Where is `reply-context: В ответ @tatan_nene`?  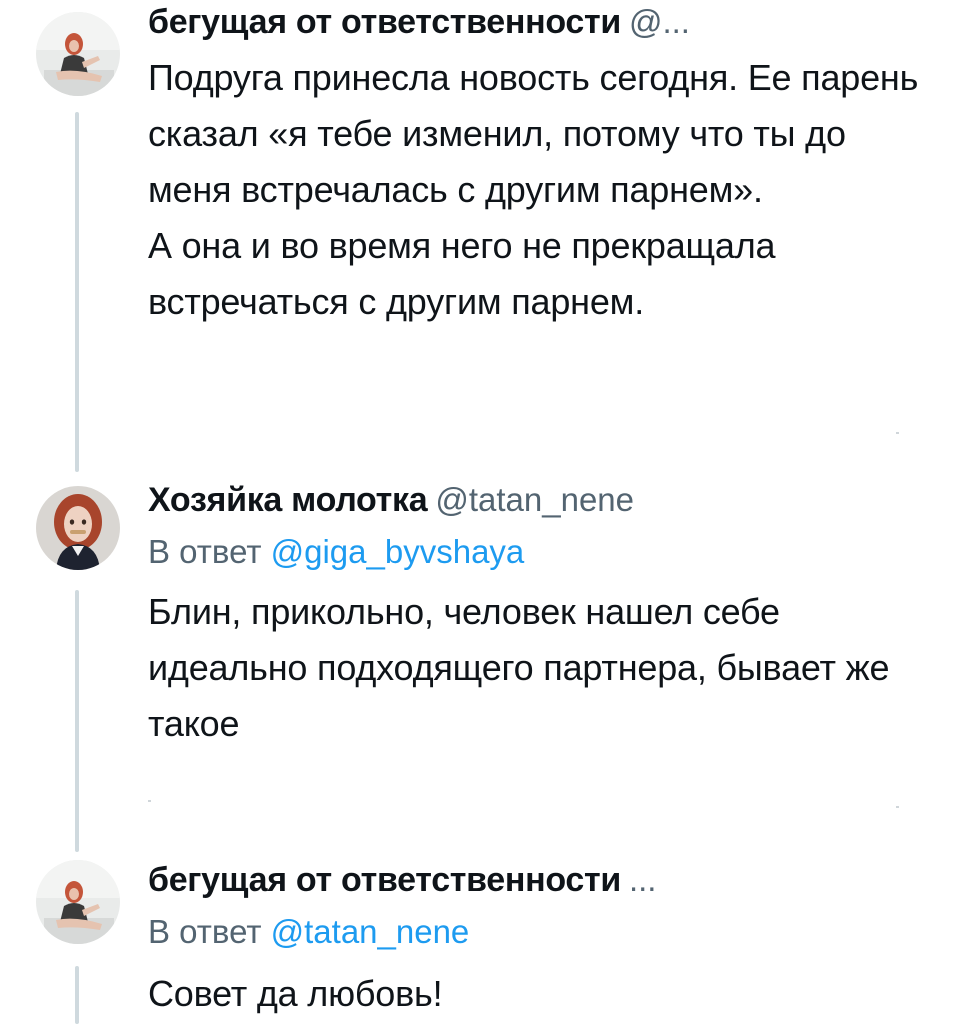
reply-context: В ответ @tatan_nene is located at coordinates (308, 932).